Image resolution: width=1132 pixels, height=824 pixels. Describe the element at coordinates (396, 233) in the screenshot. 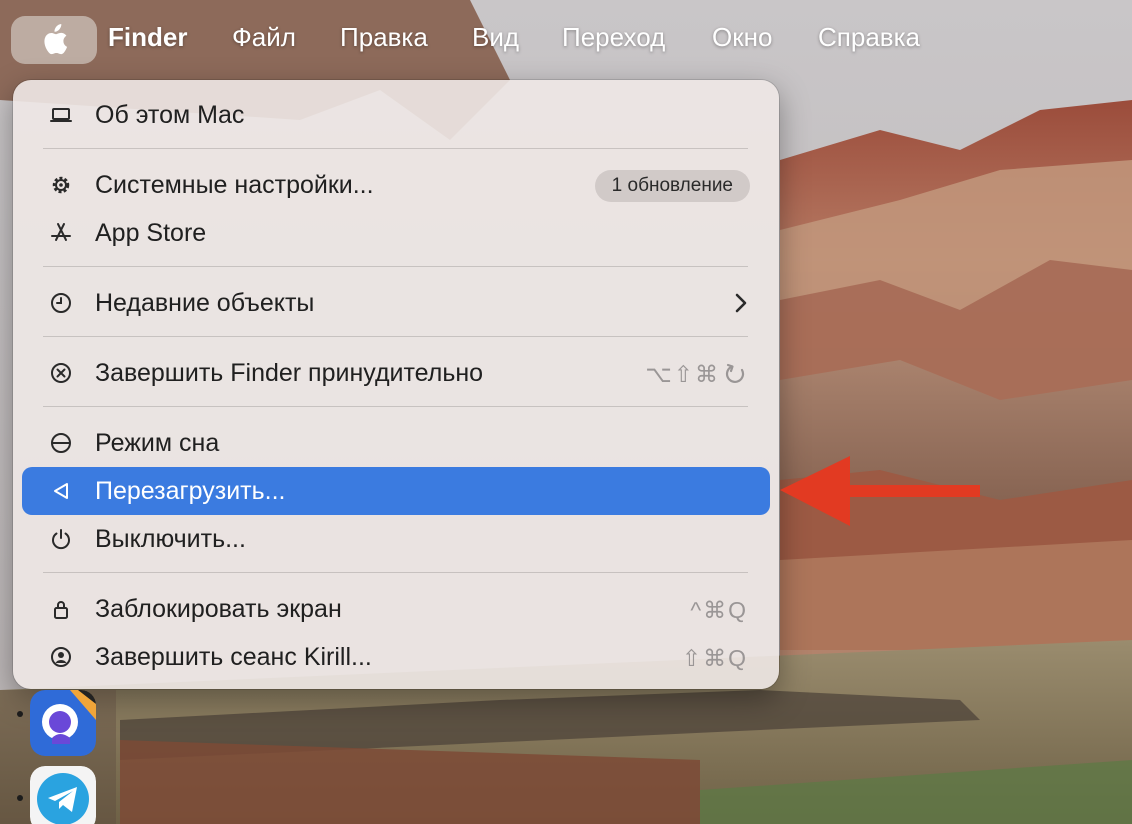

I see `menu-item-app-store: App Store` at that location.